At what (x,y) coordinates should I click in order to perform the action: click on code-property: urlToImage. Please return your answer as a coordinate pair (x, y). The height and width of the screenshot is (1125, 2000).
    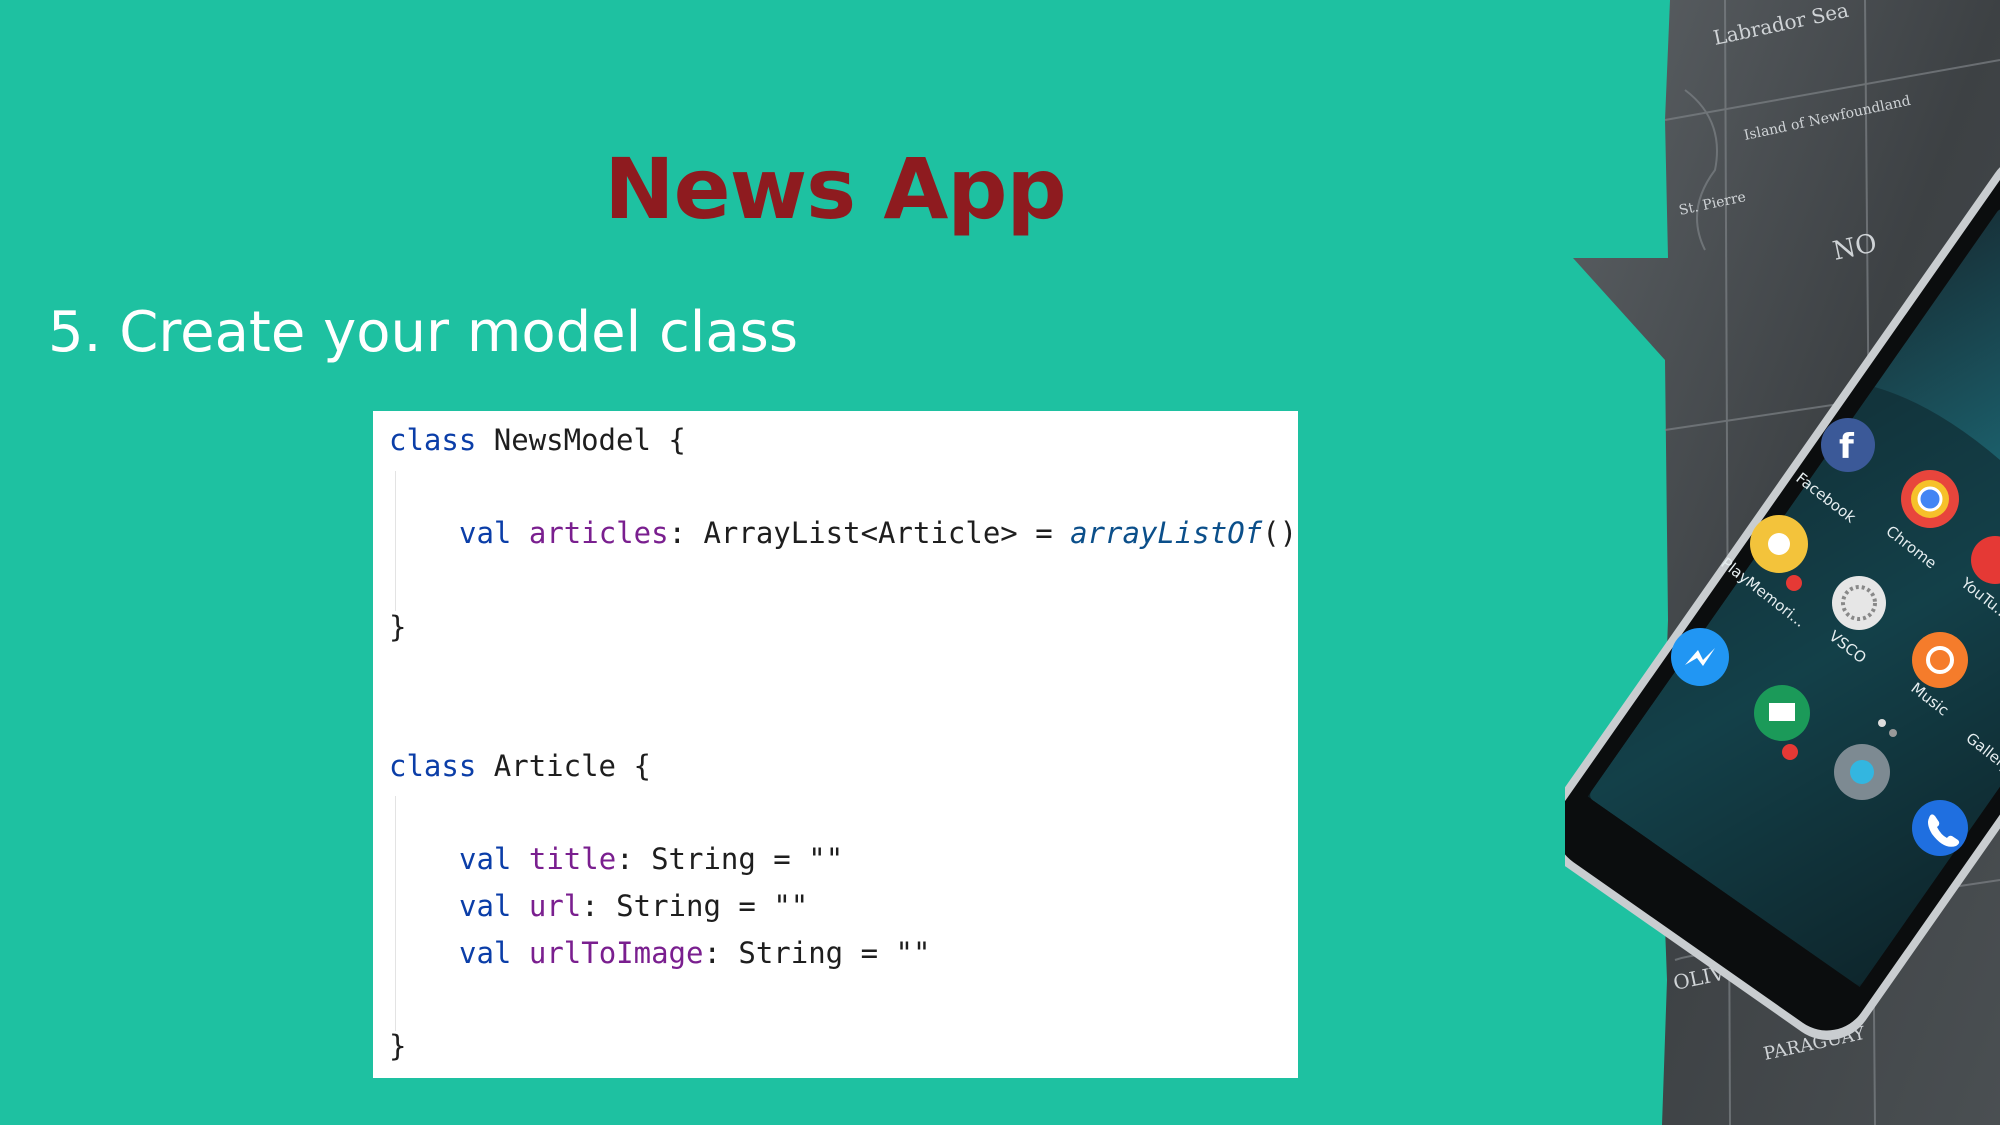
    Looking at the image, I should click on (616, 953).